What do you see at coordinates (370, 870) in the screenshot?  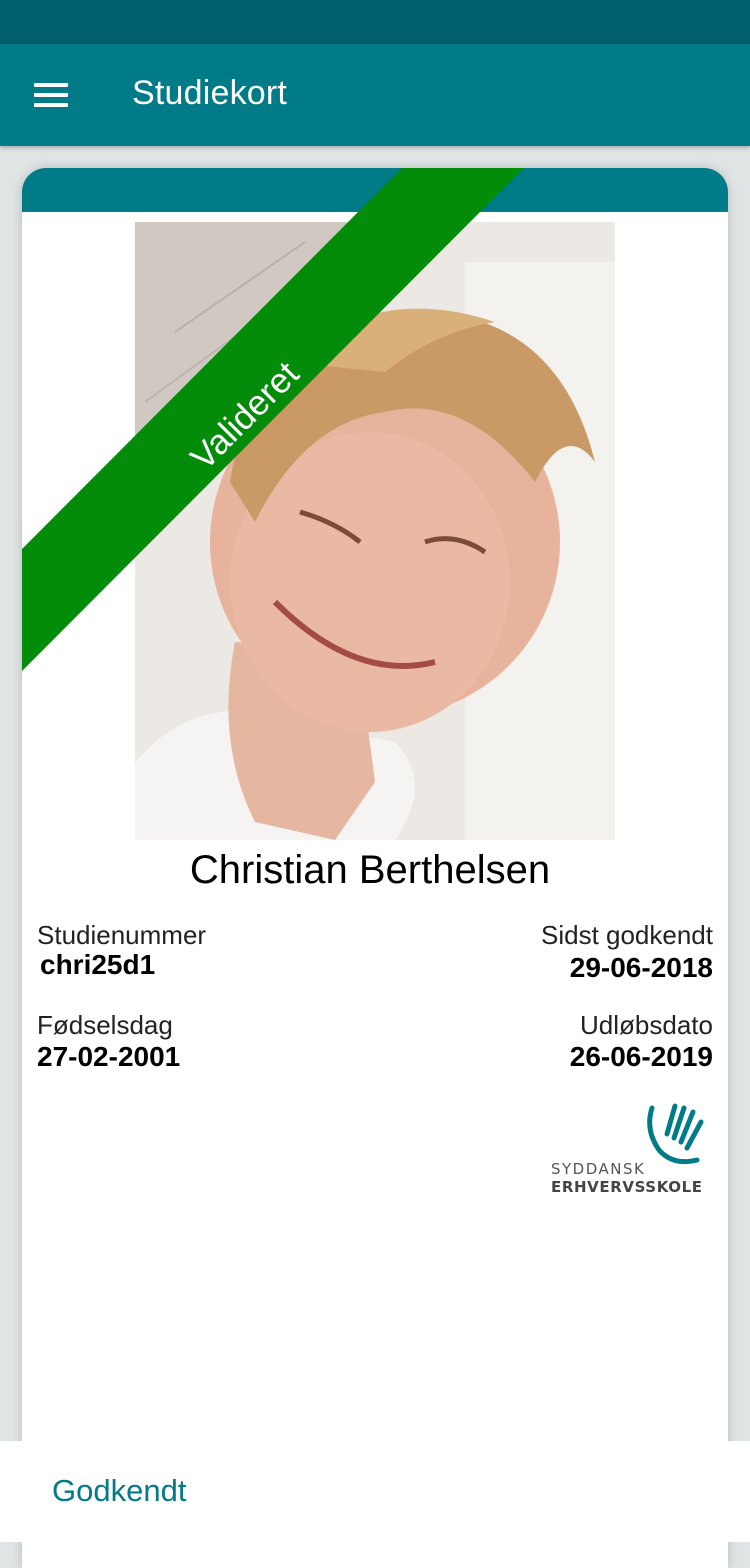 I see `student-name: Christian Berthelsen` at bounding box center [370, 870].